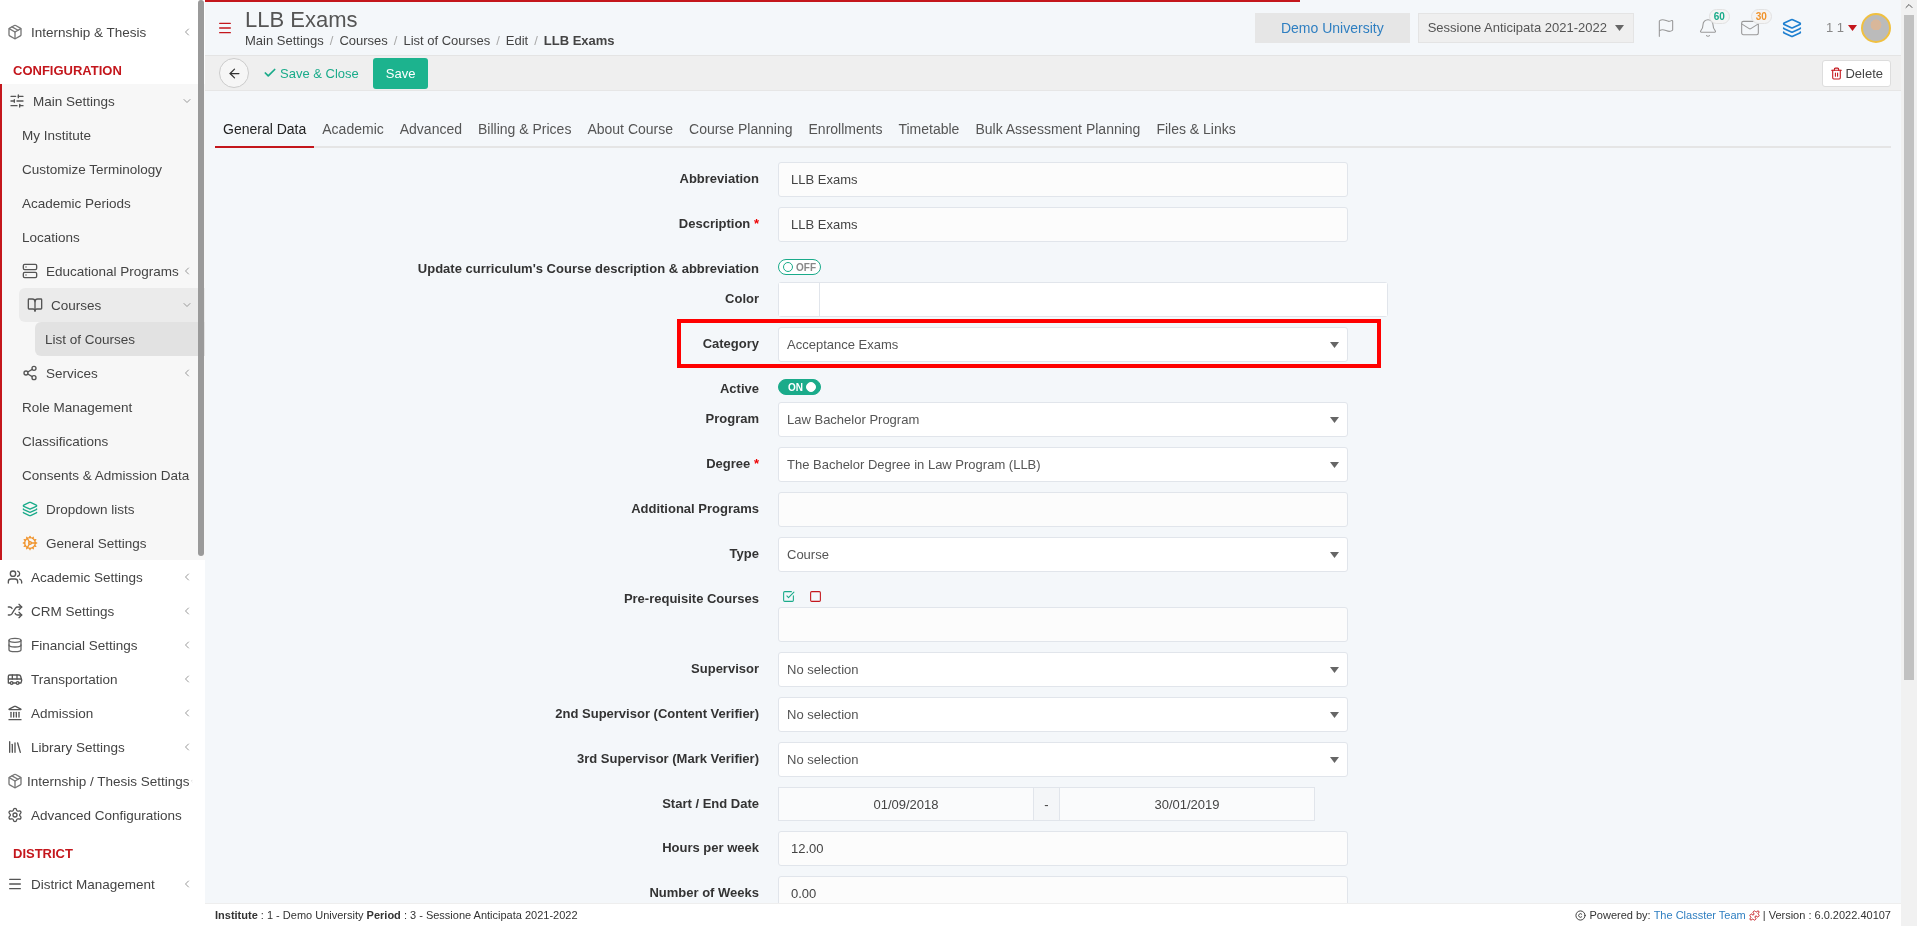 The width and height of the screenshot is (1917, 926). What do you see at coordinates (120, 339) in the screenshot?
I see `sidebar-item: List of Courses` at bounding box center [120, 339].